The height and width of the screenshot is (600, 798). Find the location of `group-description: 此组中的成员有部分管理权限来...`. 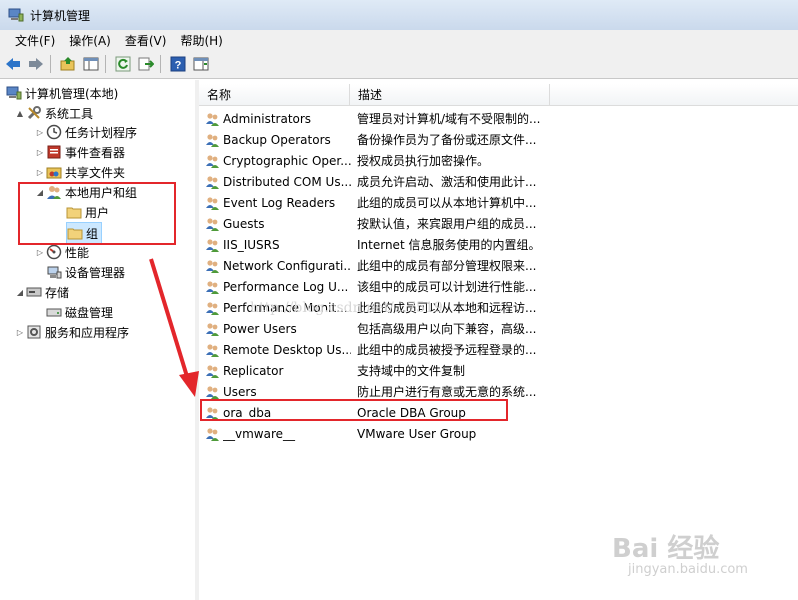

group-description: 此组中的成员有部分管理权限来... is located at coordinates (447, 266).